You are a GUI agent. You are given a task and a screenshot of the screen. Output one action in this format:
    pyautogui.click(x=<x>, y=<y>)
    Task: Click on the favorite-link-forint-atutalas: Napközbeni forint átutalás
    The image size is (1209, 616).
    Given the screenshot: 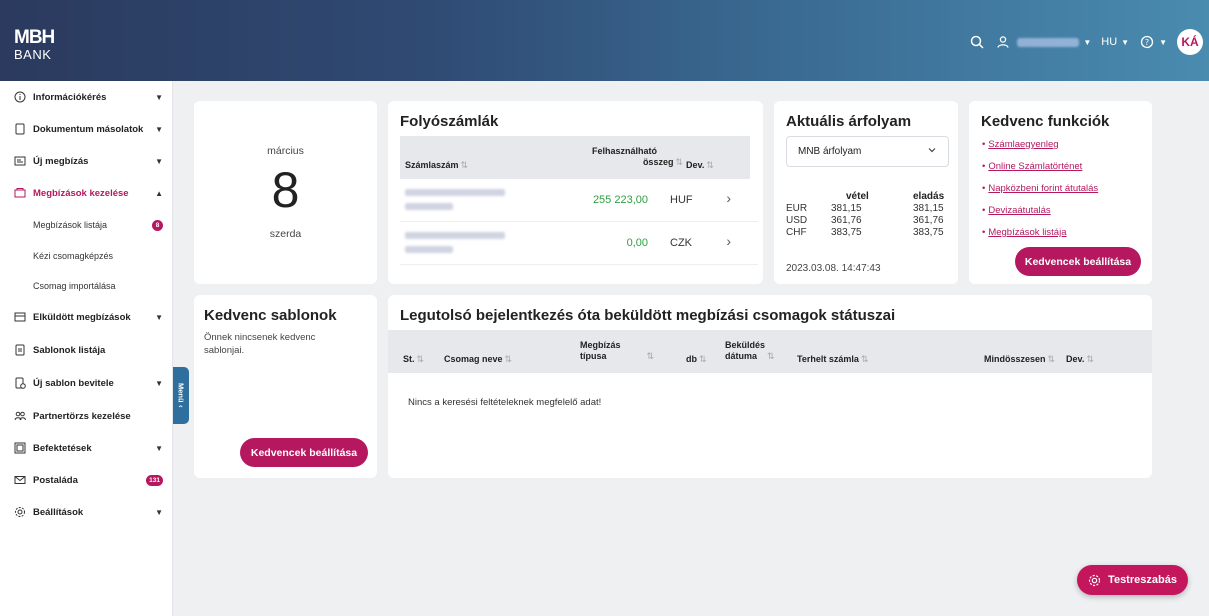 What is the action you would take?
    pyautogui.click(x=1040, y=188)
    